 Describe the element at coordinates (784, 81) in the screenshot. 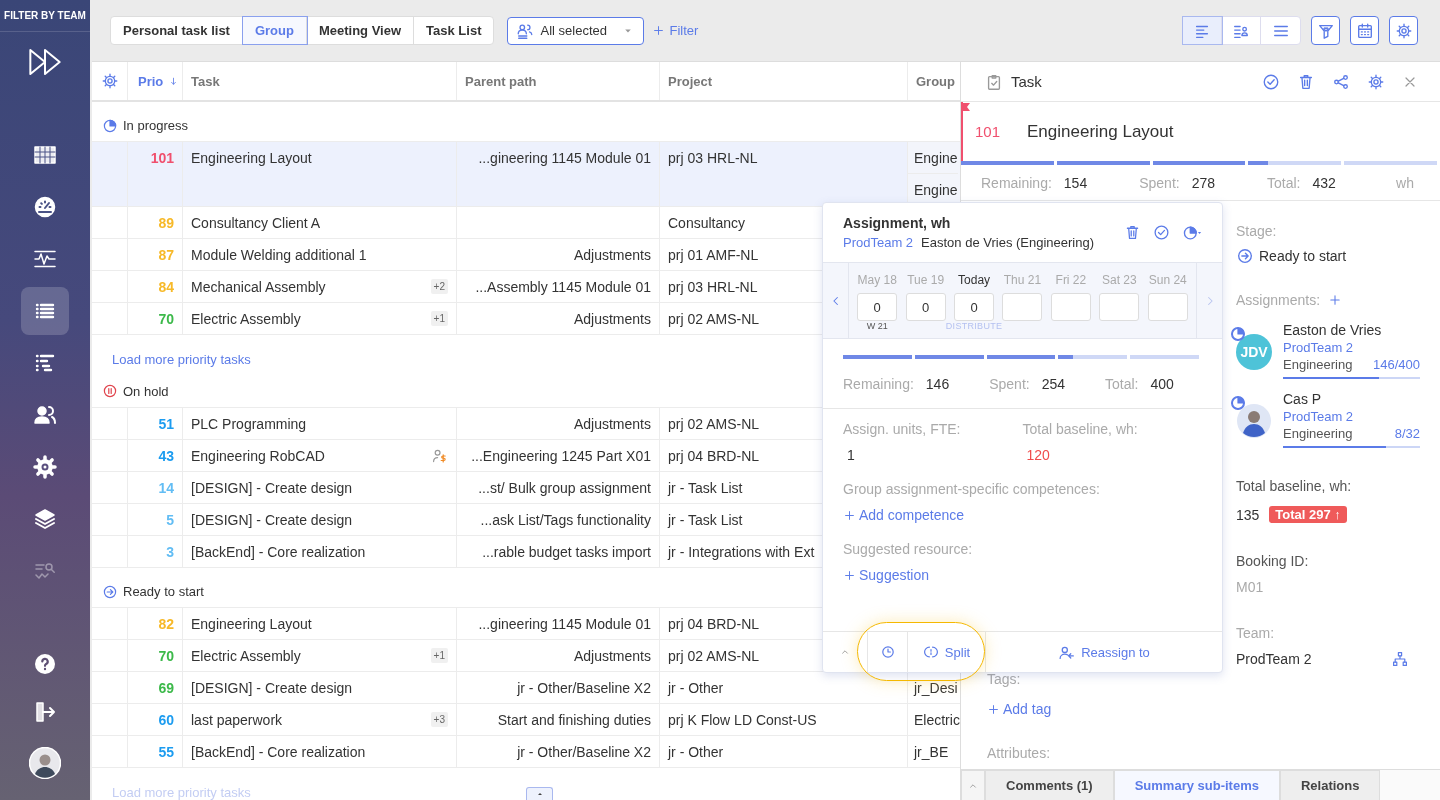

I see `column-header: Project` at that location.